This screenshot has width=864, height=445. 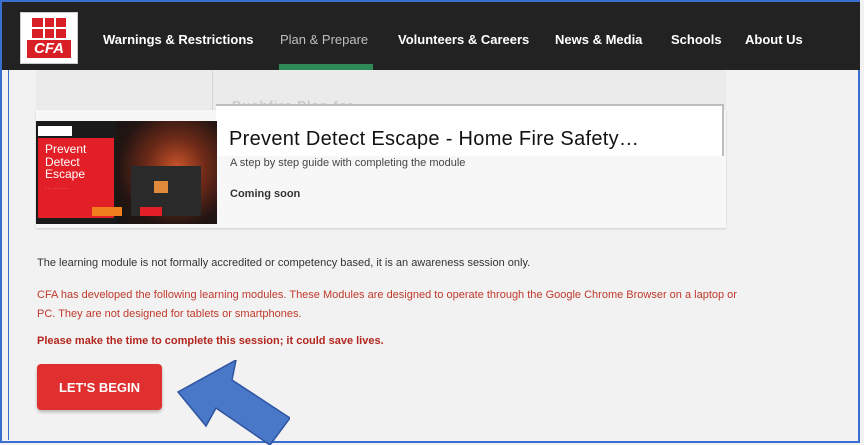 I want to click on thumbnail-logos, so click(x=55, y=131).